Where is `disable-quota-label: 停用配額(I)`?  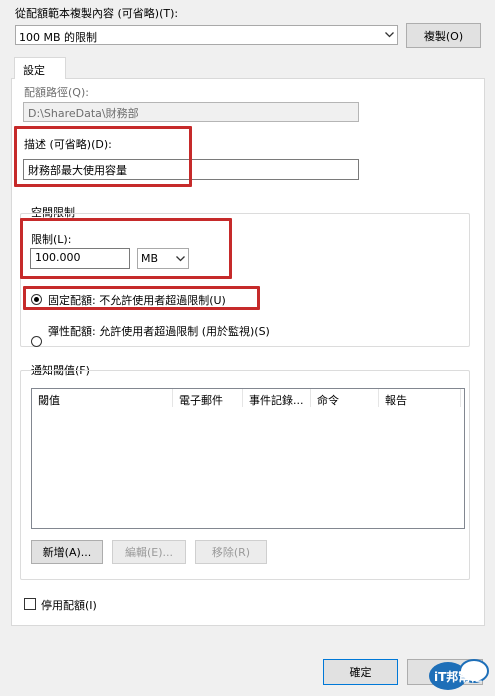 disable-quota-label: 停用配額(I) is located at coordinates (69, 605).